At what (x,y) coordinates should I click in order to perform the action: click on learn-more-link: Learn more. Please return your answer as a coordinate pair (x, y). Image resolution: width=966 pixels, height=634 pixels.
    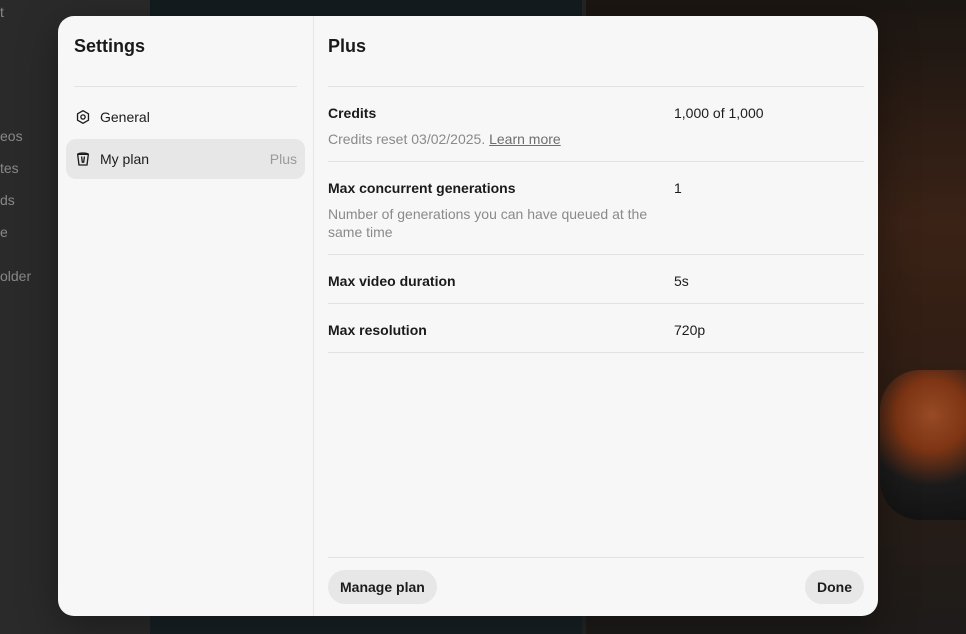
    Looking at the image, I should click on (525, 139).